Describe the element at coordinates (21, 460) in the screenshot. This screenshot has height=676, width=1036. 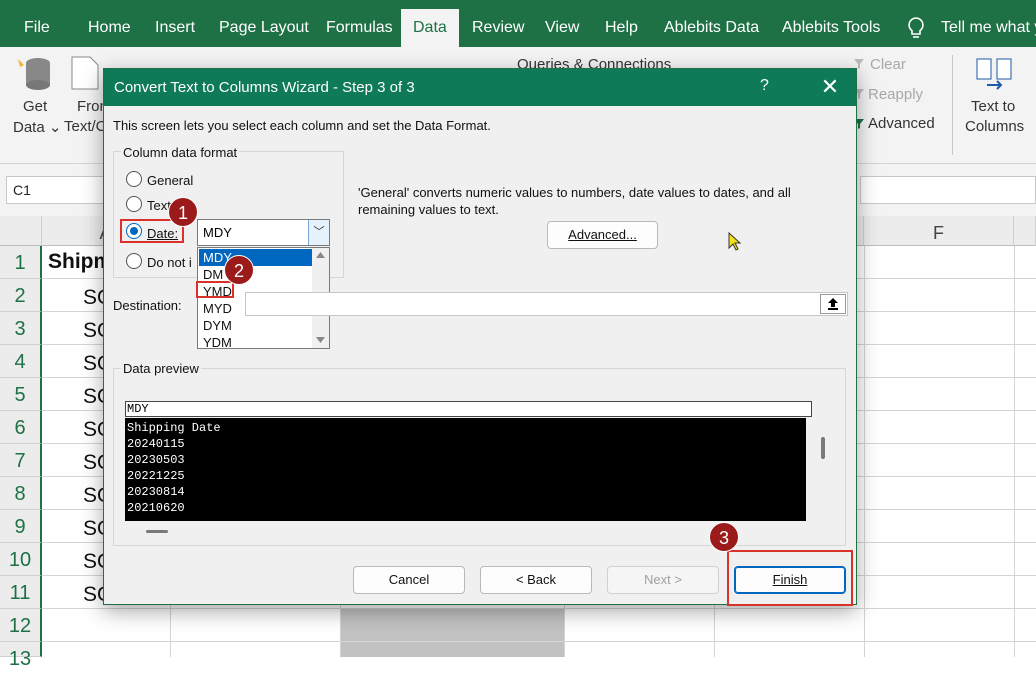
I see `row-header: 7` at that location.